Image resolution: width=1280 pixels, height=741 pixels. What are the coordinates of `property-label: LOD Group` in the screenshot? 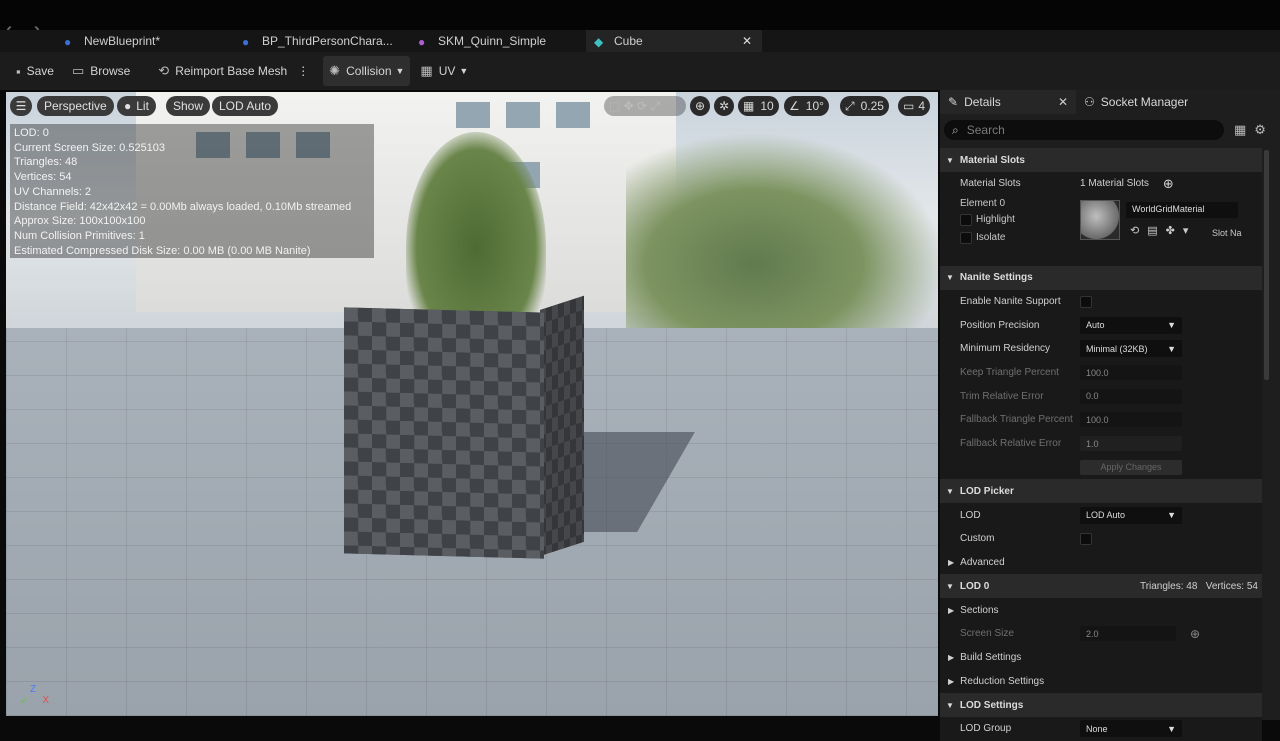 It's located at (986, 729).